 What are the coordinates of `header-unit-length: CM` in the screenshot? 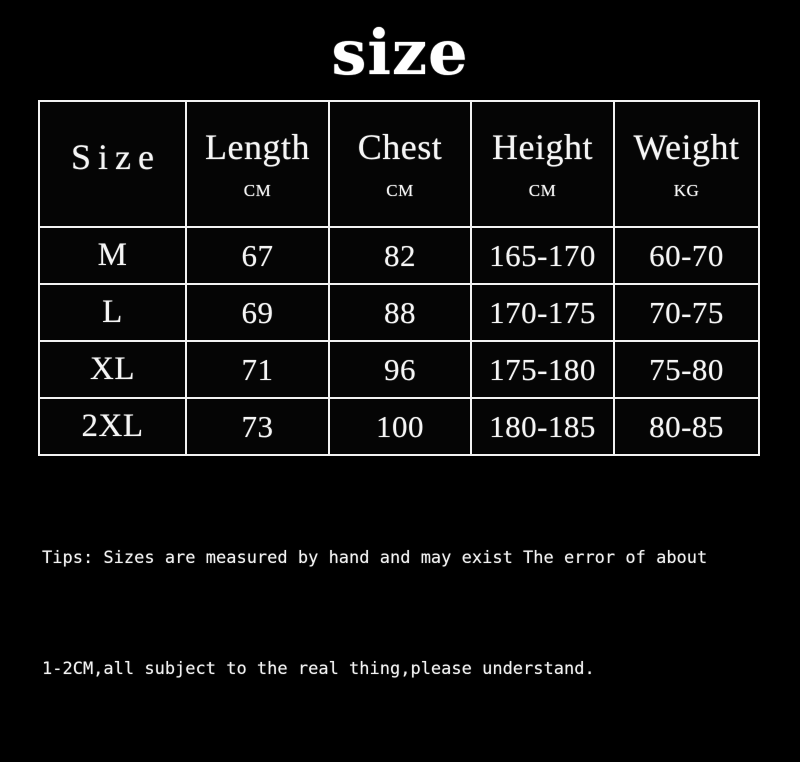 It's located at (257, 190).